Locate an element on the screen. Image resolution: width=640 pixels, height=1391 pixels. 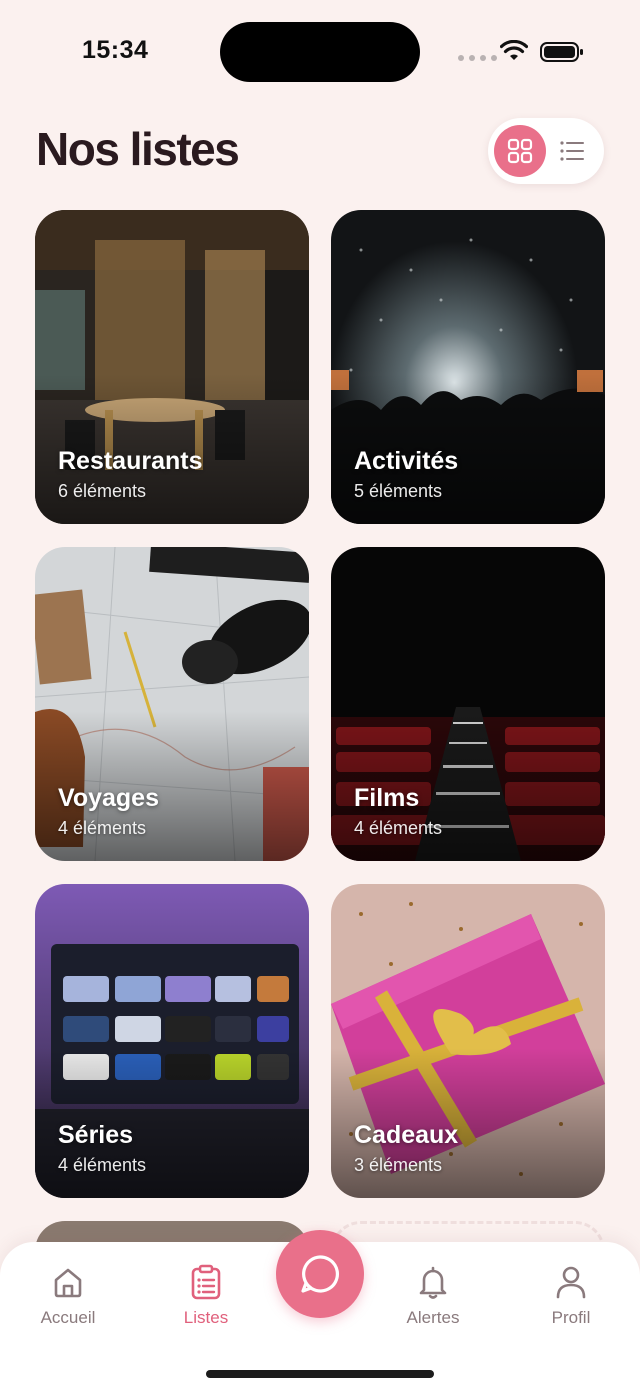
tab-label: Listes is located at coordinates (206, 1317).